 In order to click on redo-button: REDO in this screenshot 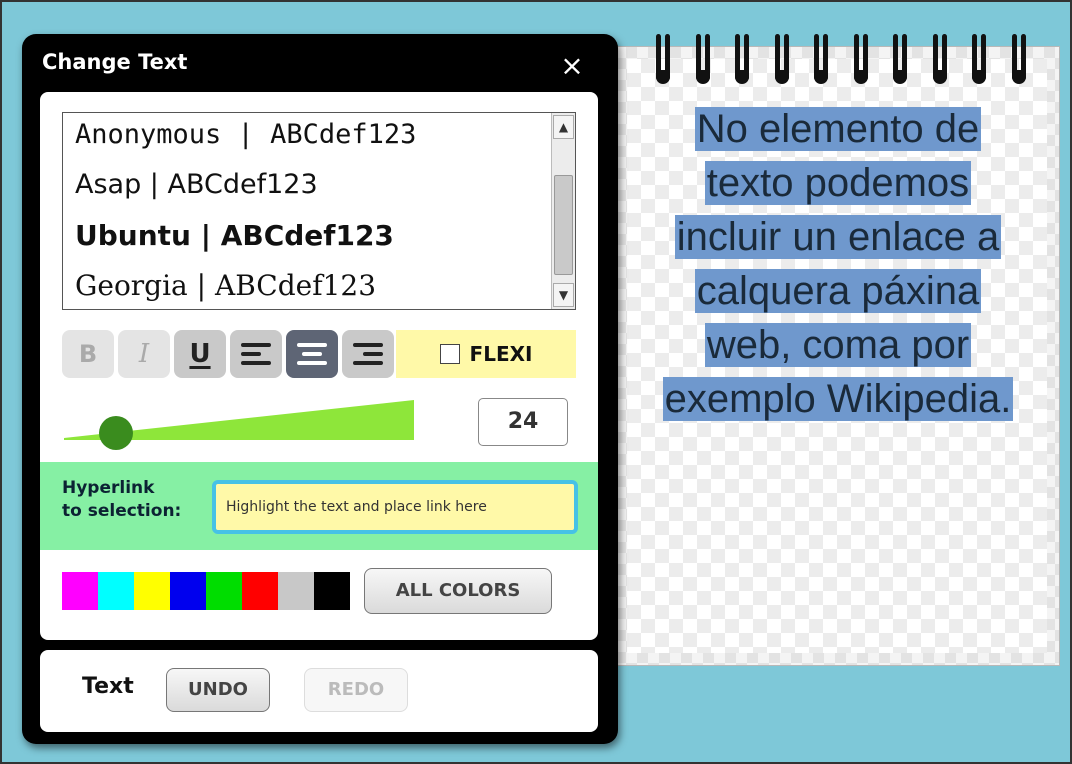, I will do `click(356, 690)`.